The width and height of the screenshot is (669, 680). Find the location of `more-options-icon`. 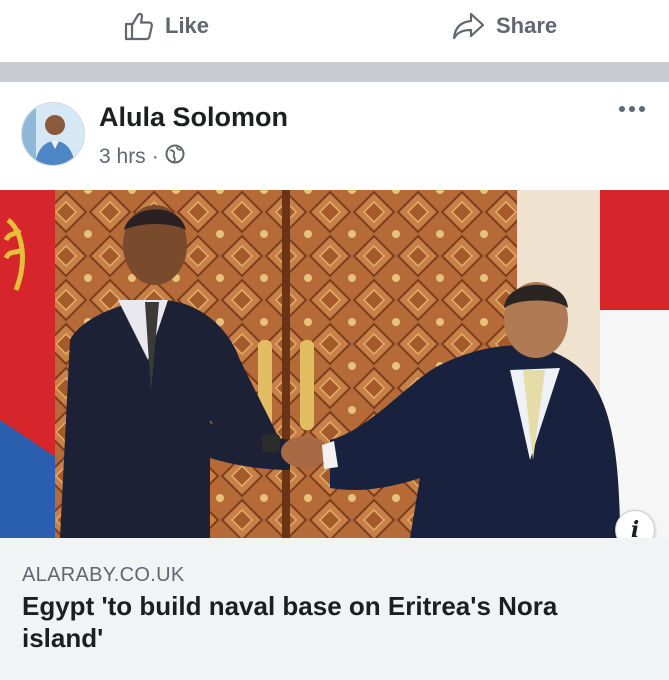

more-options-icon is located at coordinates (632, 109).